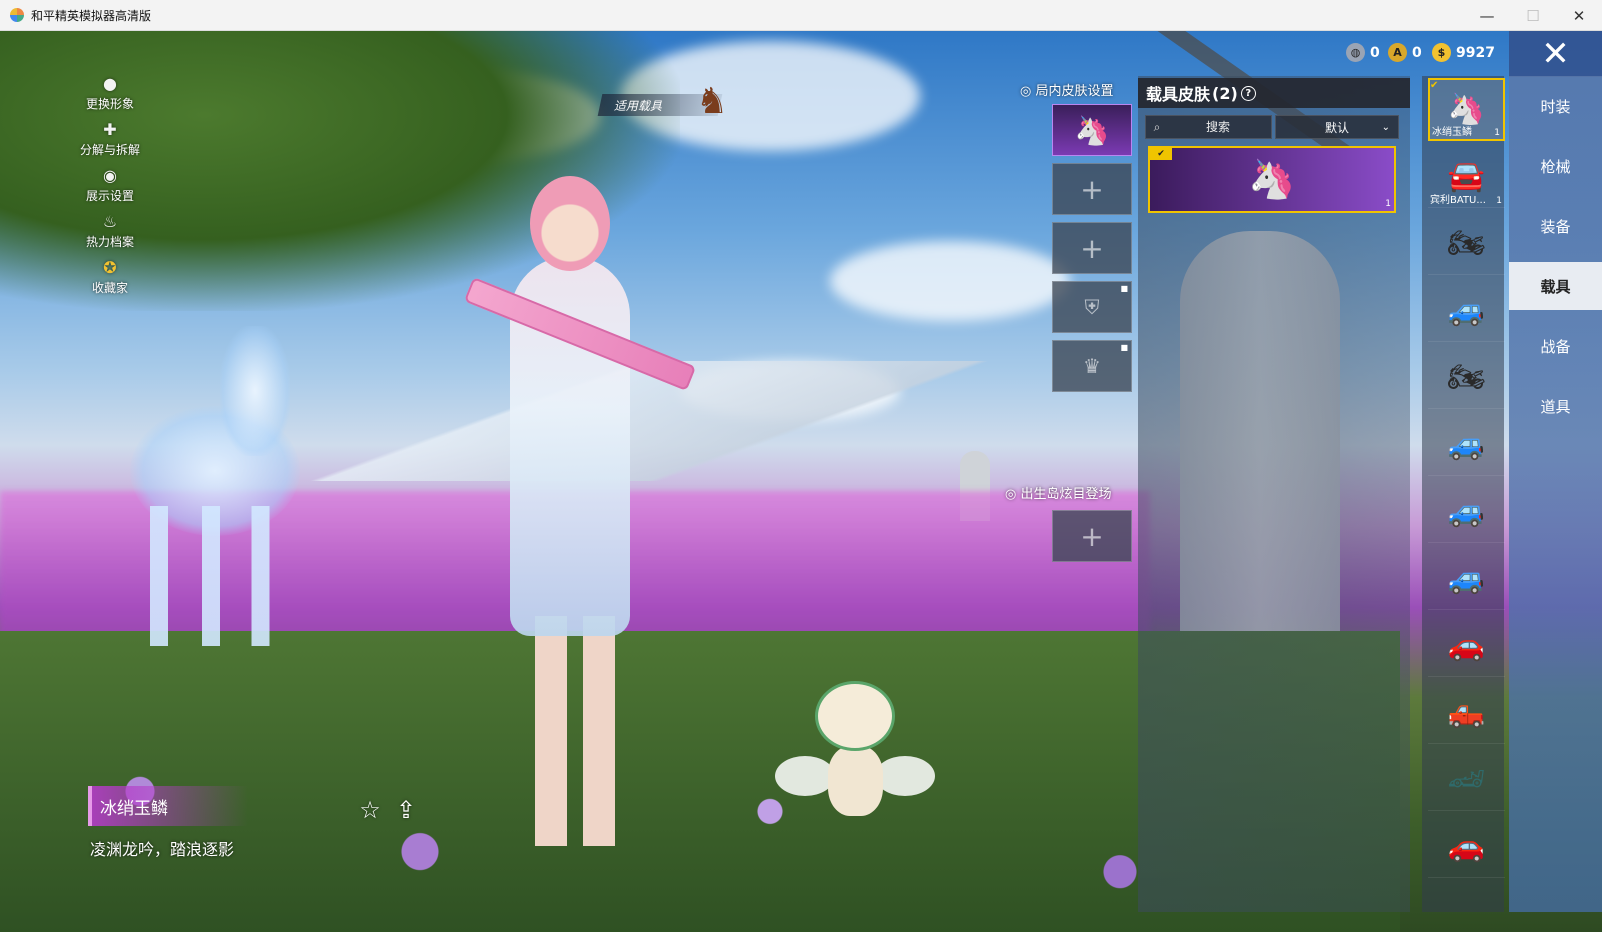 Image resolution: width=1602 pixels, height=932 pixels. I want to click on player-character, so click(570, 496).